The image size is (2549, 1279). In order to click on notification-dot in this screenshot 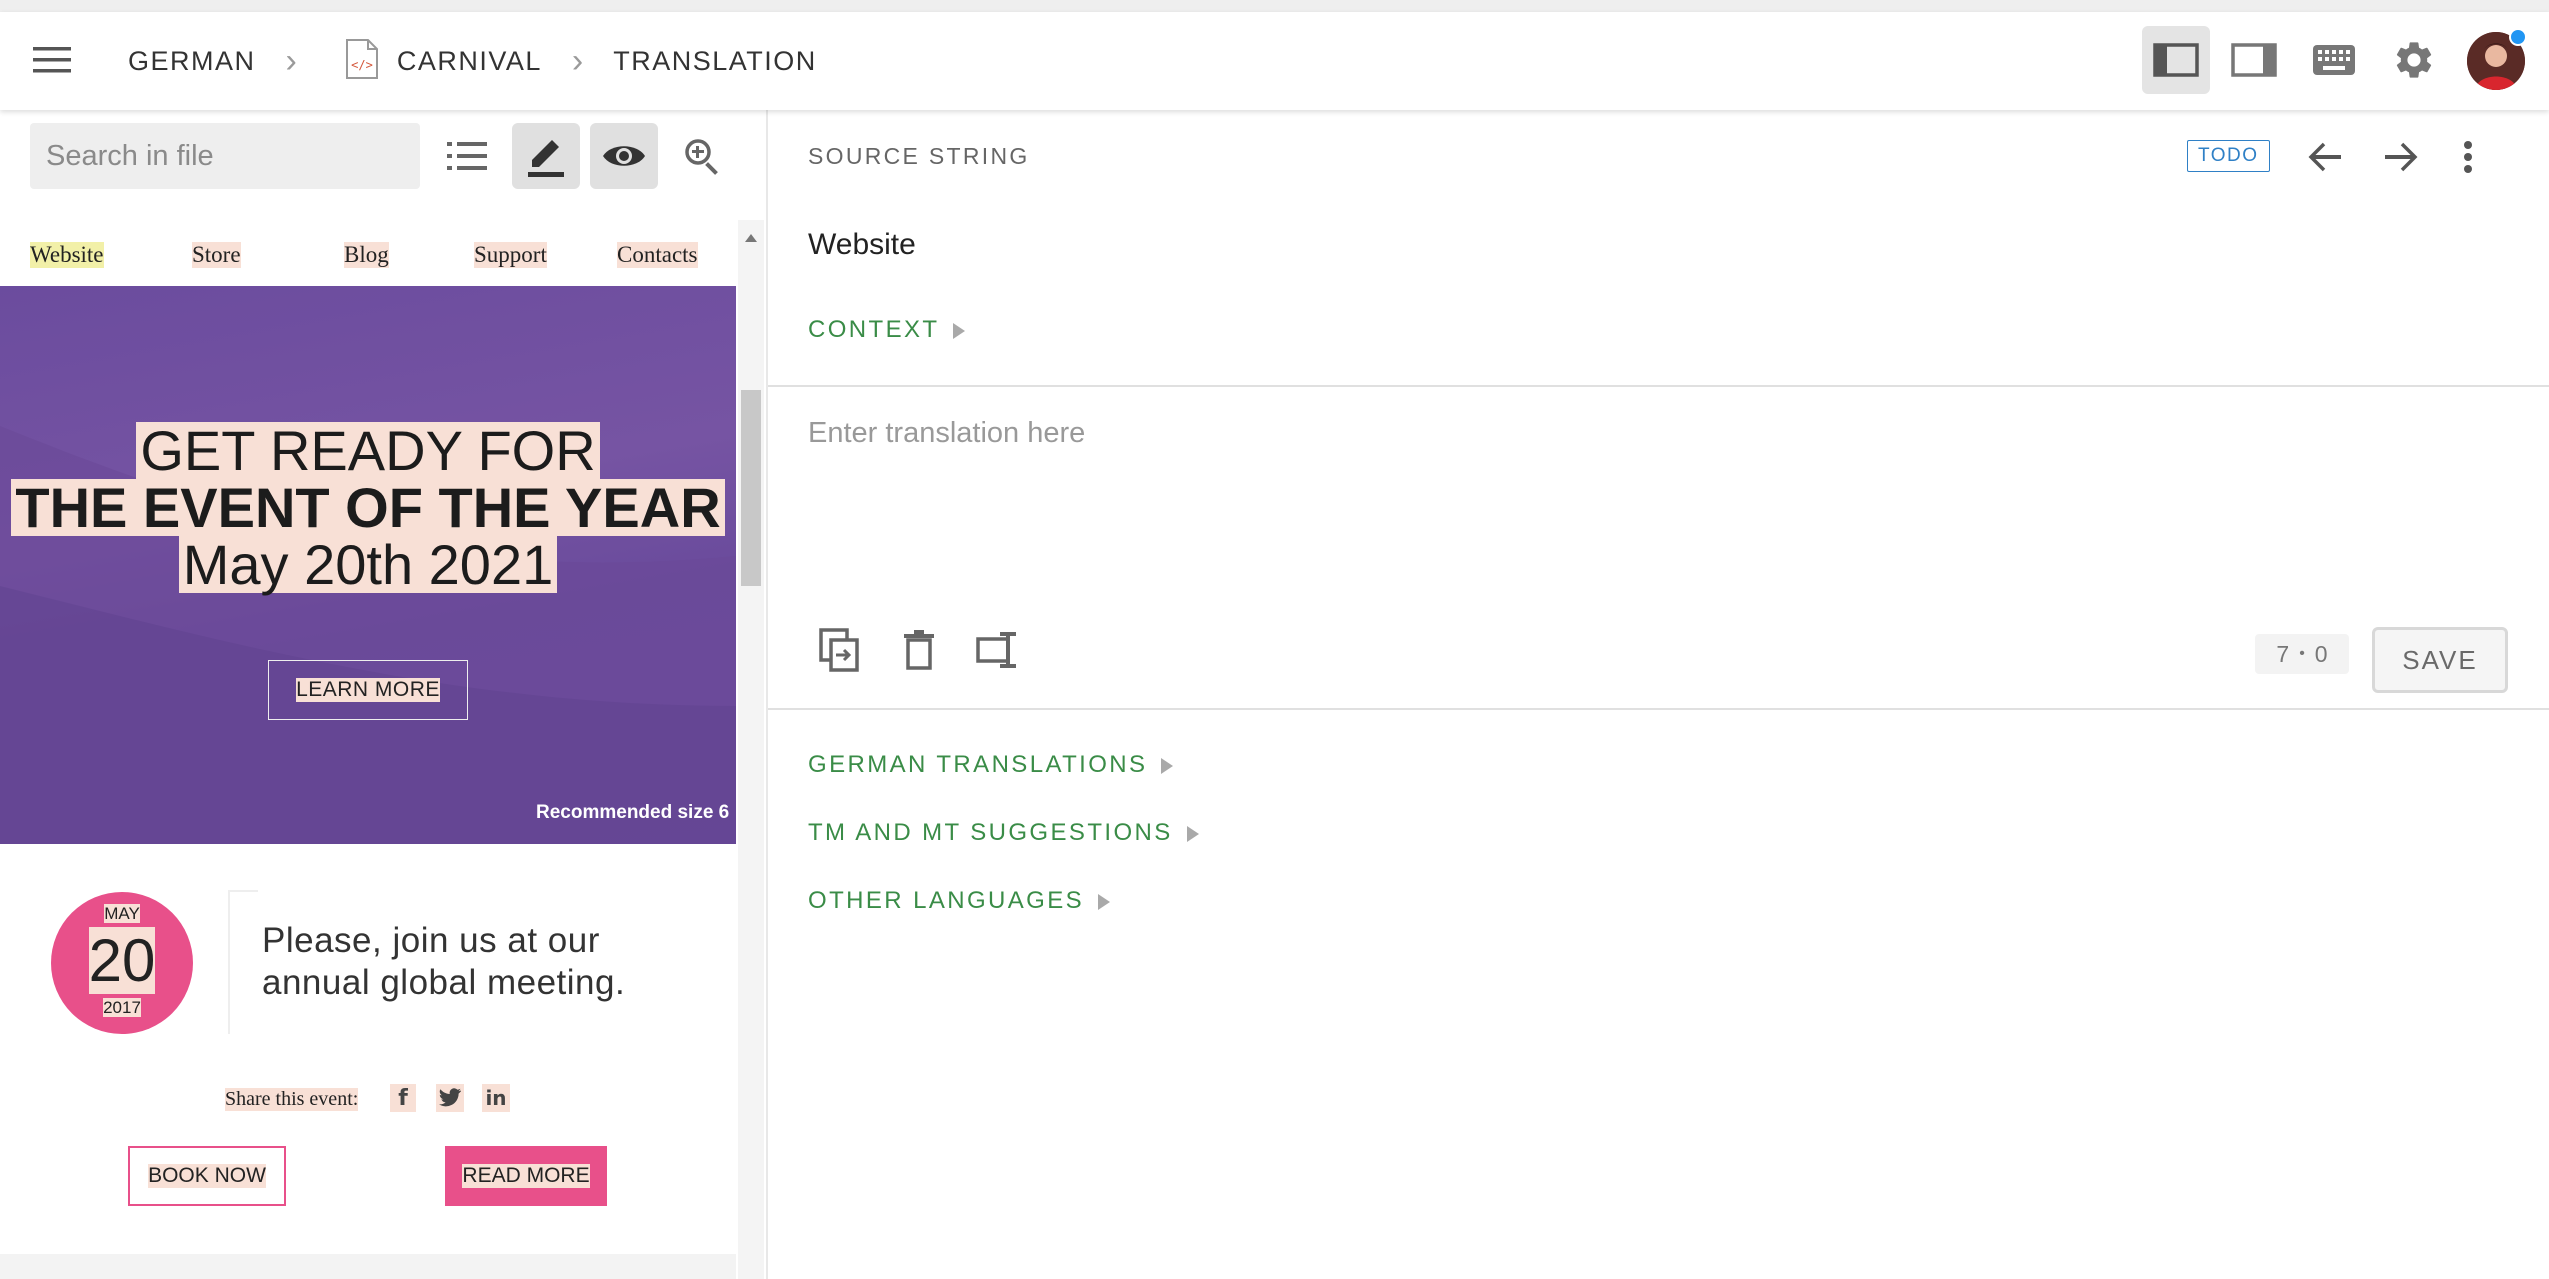, I will do `click(2518, 37)`.